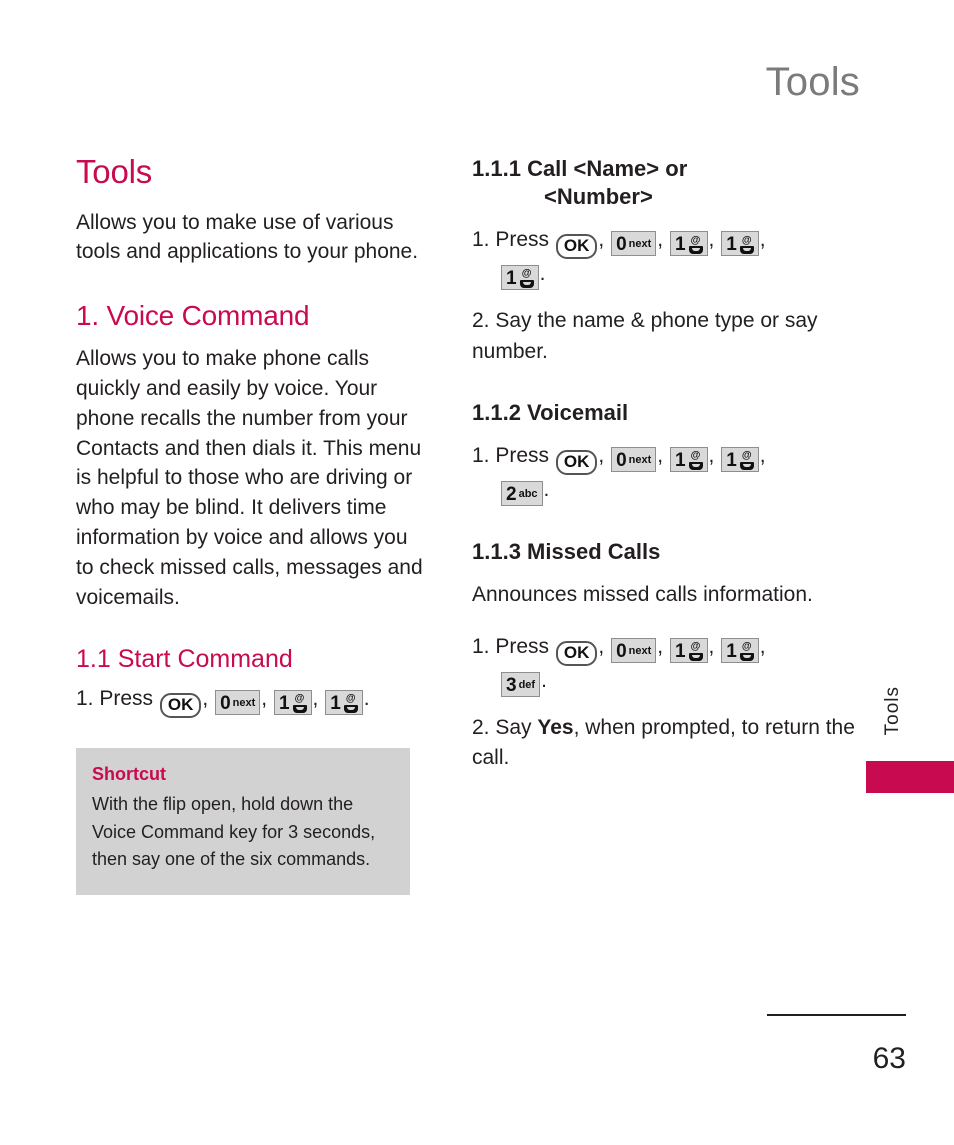 The height and width of the screenshot is (1145, 954). What do you see at coordinates (598, 197) in the screenshot?
I see `subsection-title-line-2: <Number>` at bounding box center [598, 197].